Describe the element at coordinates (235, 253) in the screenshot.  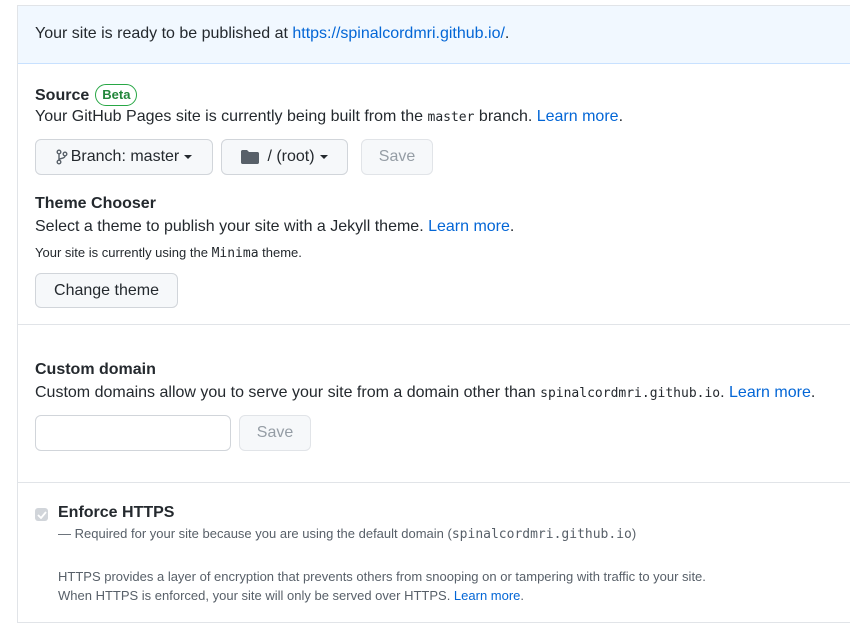
I see `theme-name-code: Minima` at that location.